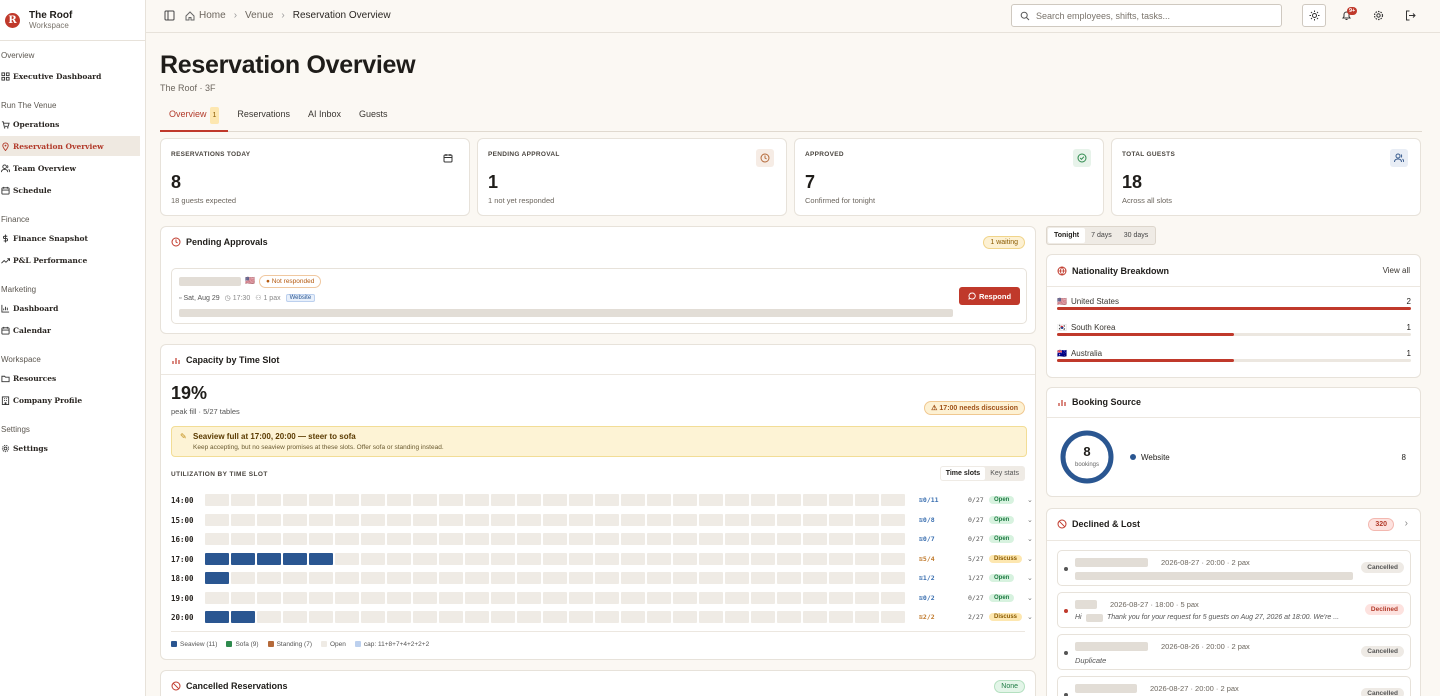 This screenshot has height=696, width=1440. What do you see at coordinates (949, 177) in the screenshot?
I see `stat-card-approved: APPROVED 7 Confirmed for tonight` at bounding box center [949, 177].